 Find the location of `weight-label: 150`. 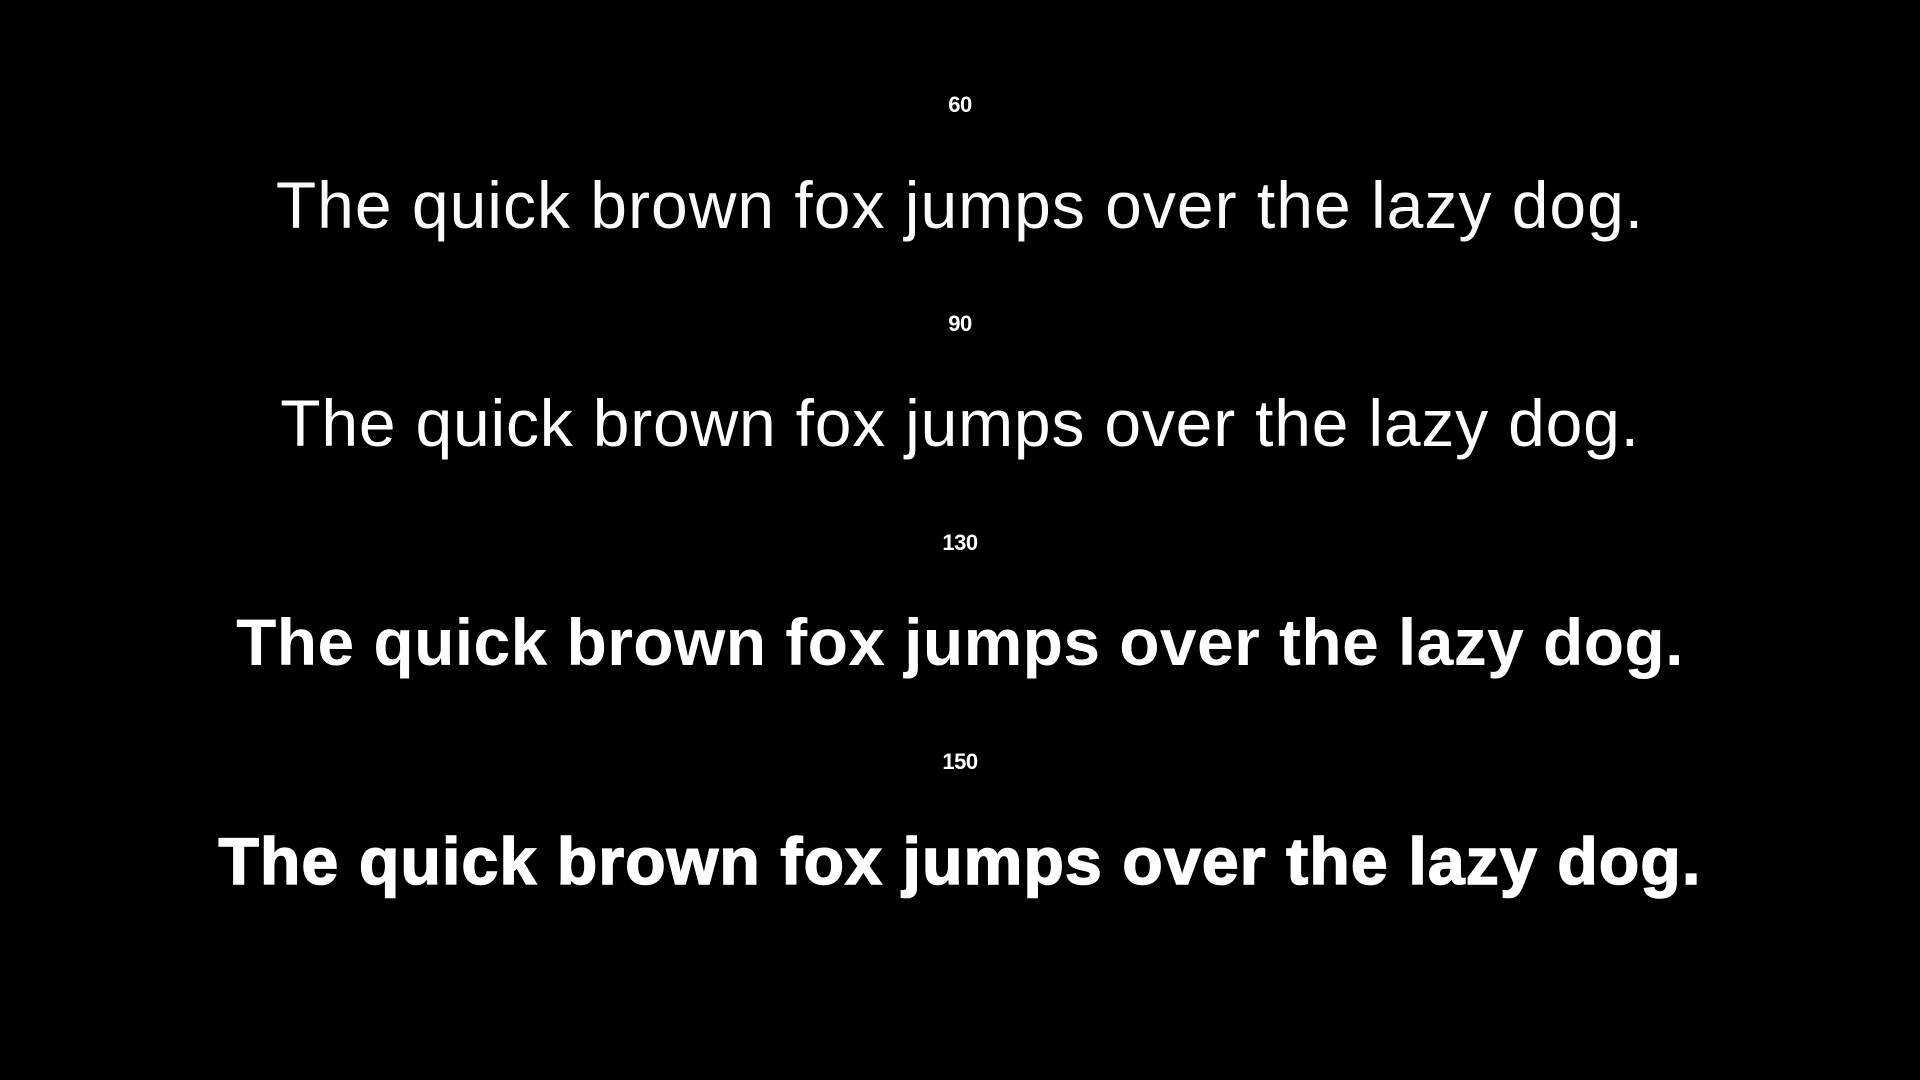

weight-label: 150 is located at coordinates (960, 761).